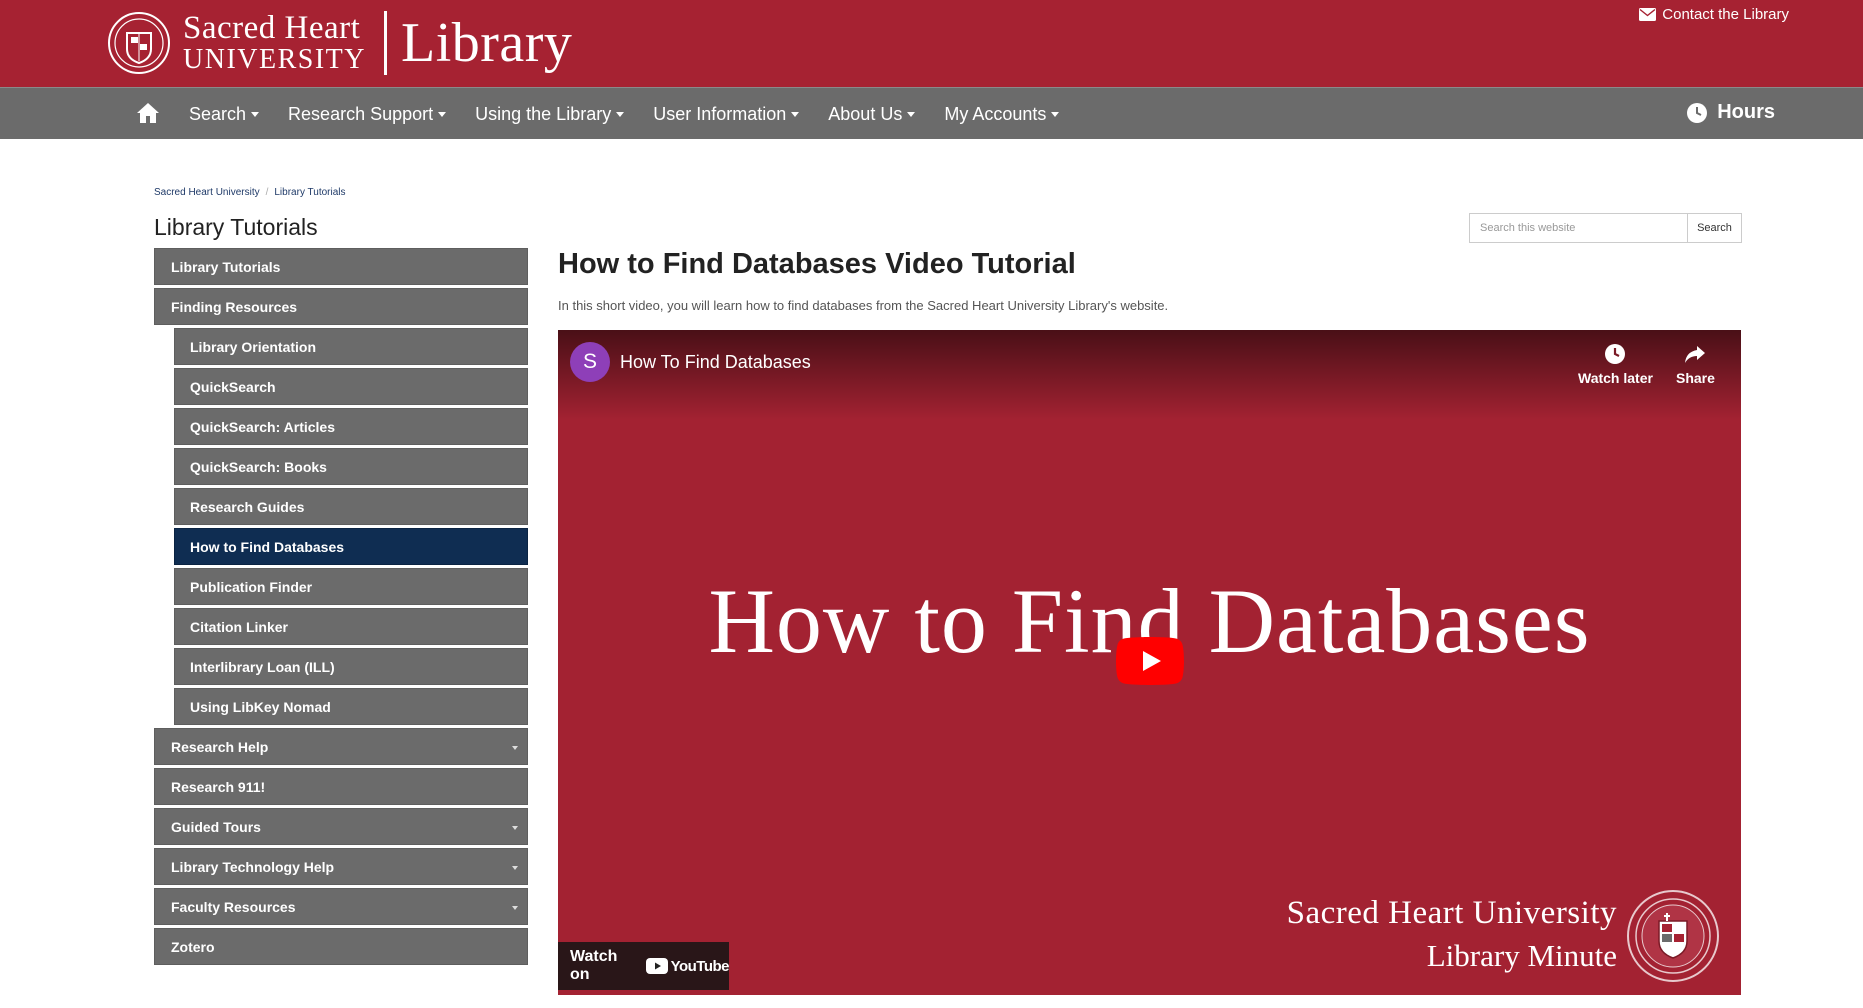 This screenshot has width=1863, height=1008. What do you see at coordinates (216, 826) in the screenshot?
I see `sidebar-item-label: Guided Tours` at bounding box center [216, 826].